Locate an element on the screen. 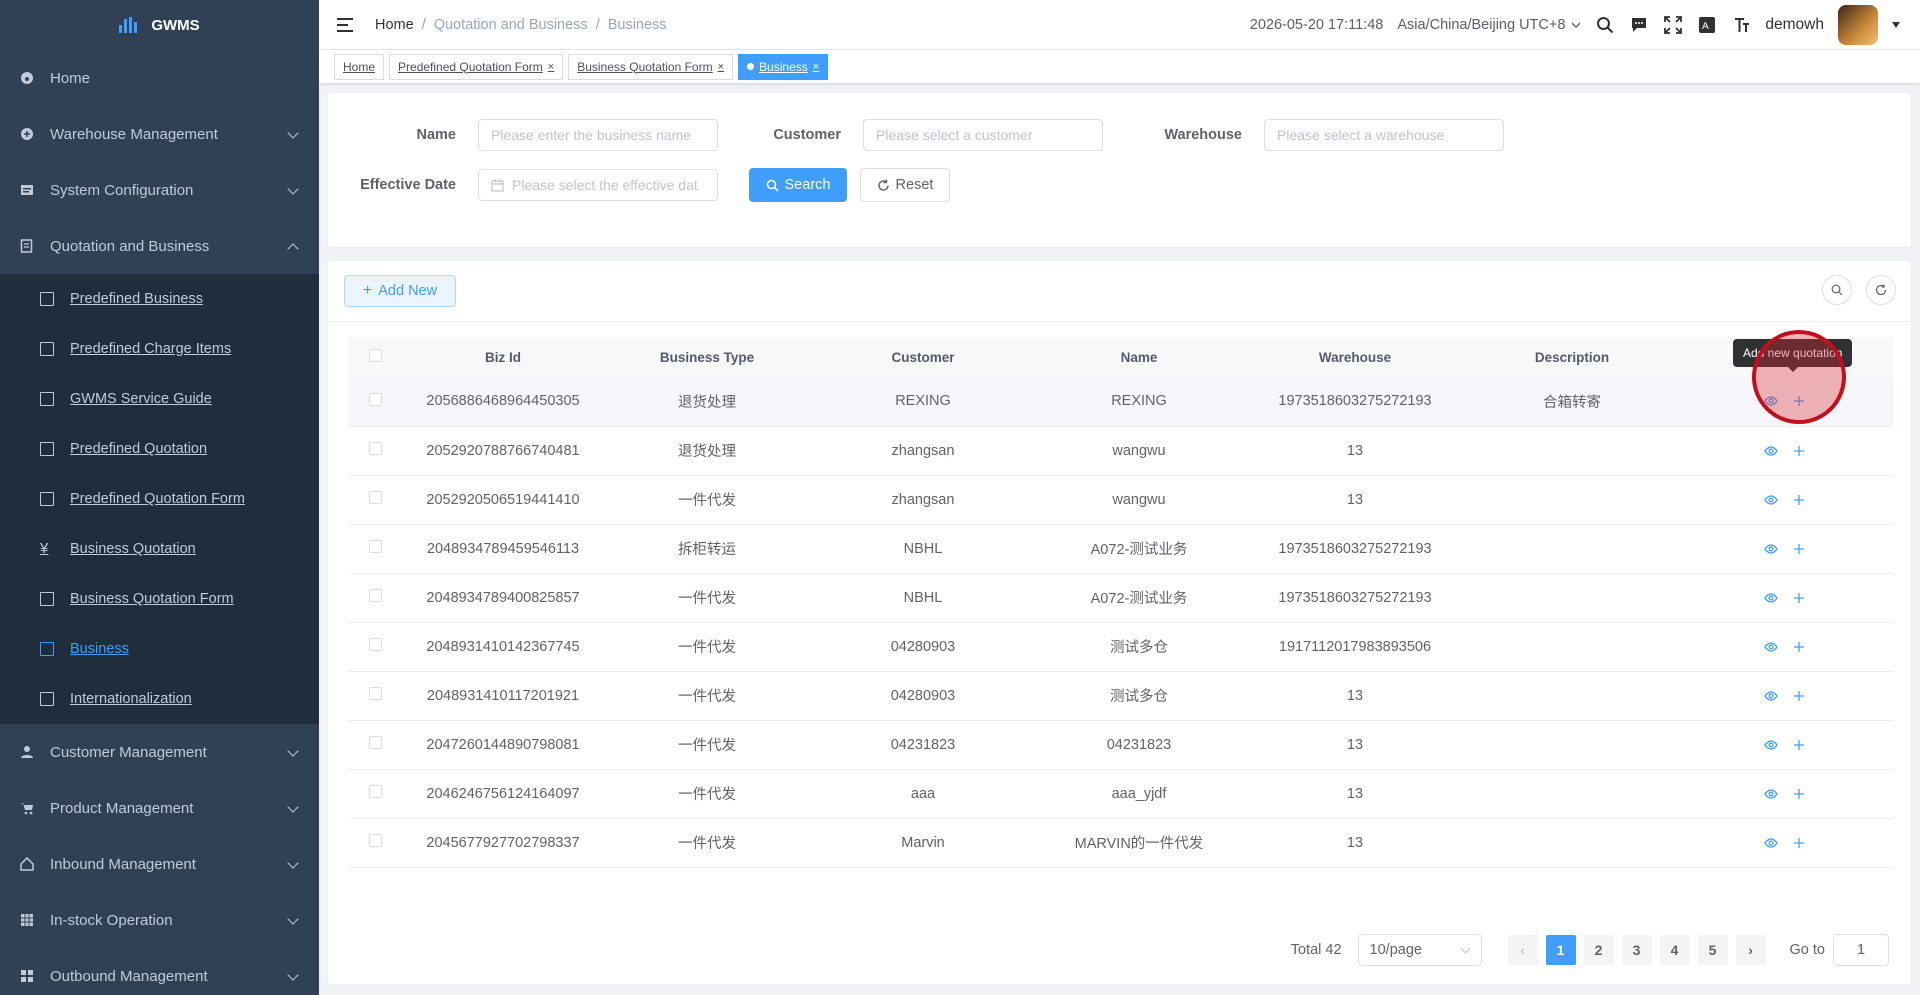  reset-button: Reset is located at coordinates (905, 185).